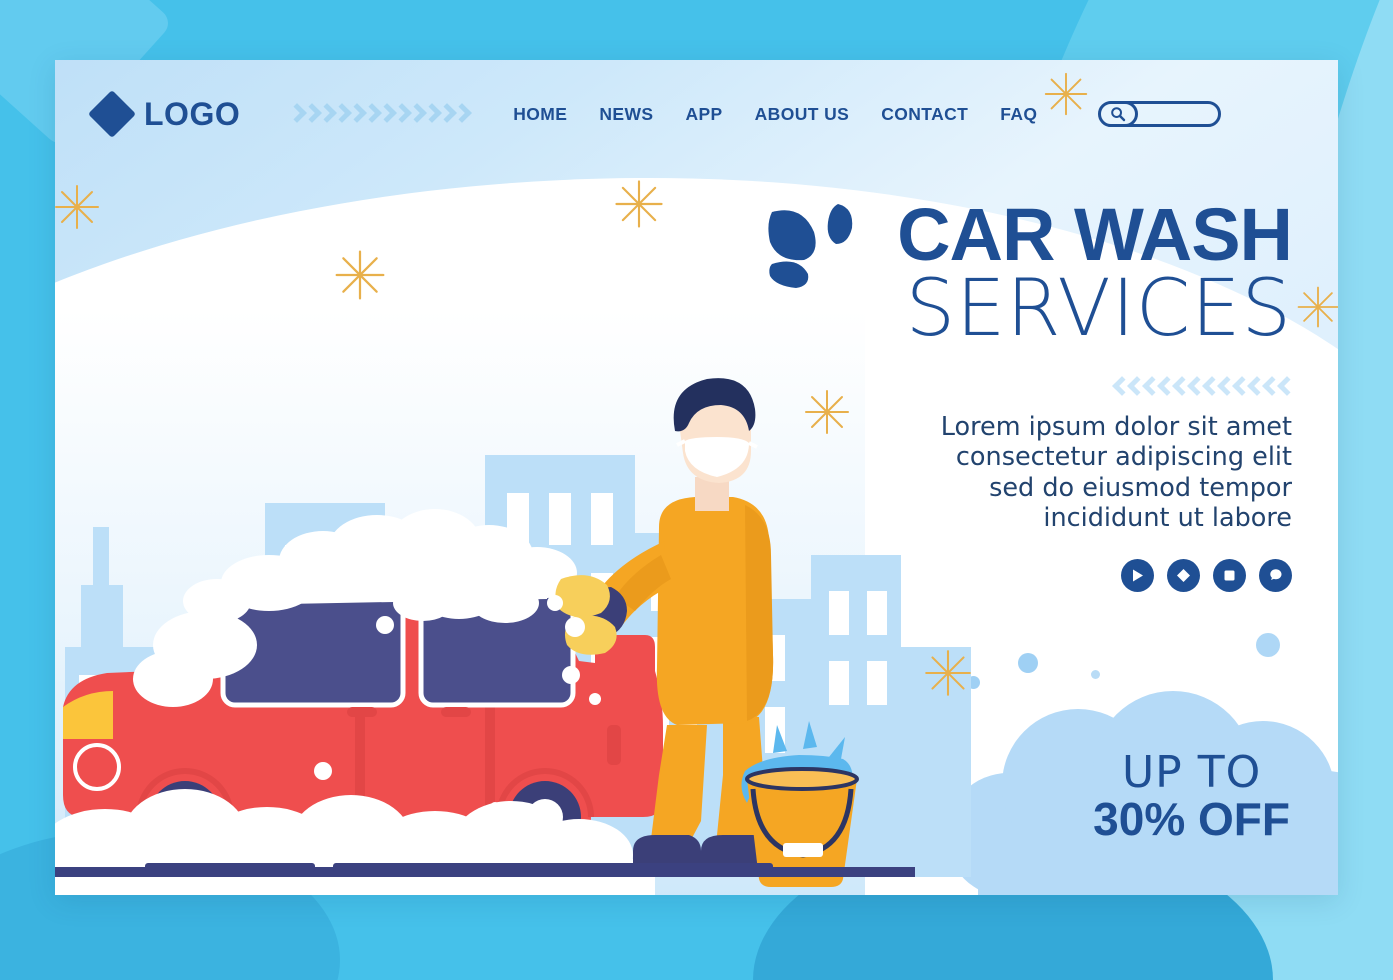 Image resolution: width=1393 pixels, height=980 pixels. What do you see at coordinates (626, 114) in the screenshot?
I see `nav-item-news: NEWS` at bounding box center [626, 114].